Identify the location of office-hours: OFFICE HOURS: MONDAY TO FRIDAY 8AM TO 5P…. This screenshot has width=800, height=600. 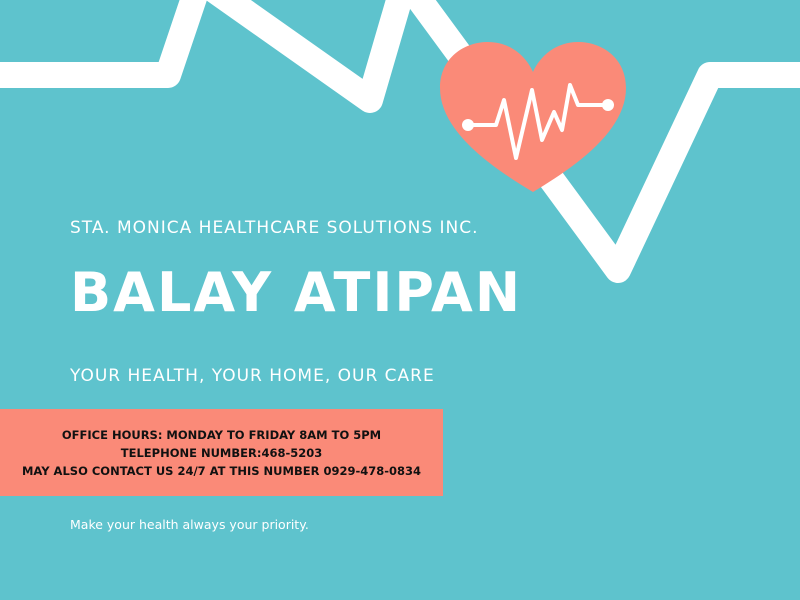
(221, 434).